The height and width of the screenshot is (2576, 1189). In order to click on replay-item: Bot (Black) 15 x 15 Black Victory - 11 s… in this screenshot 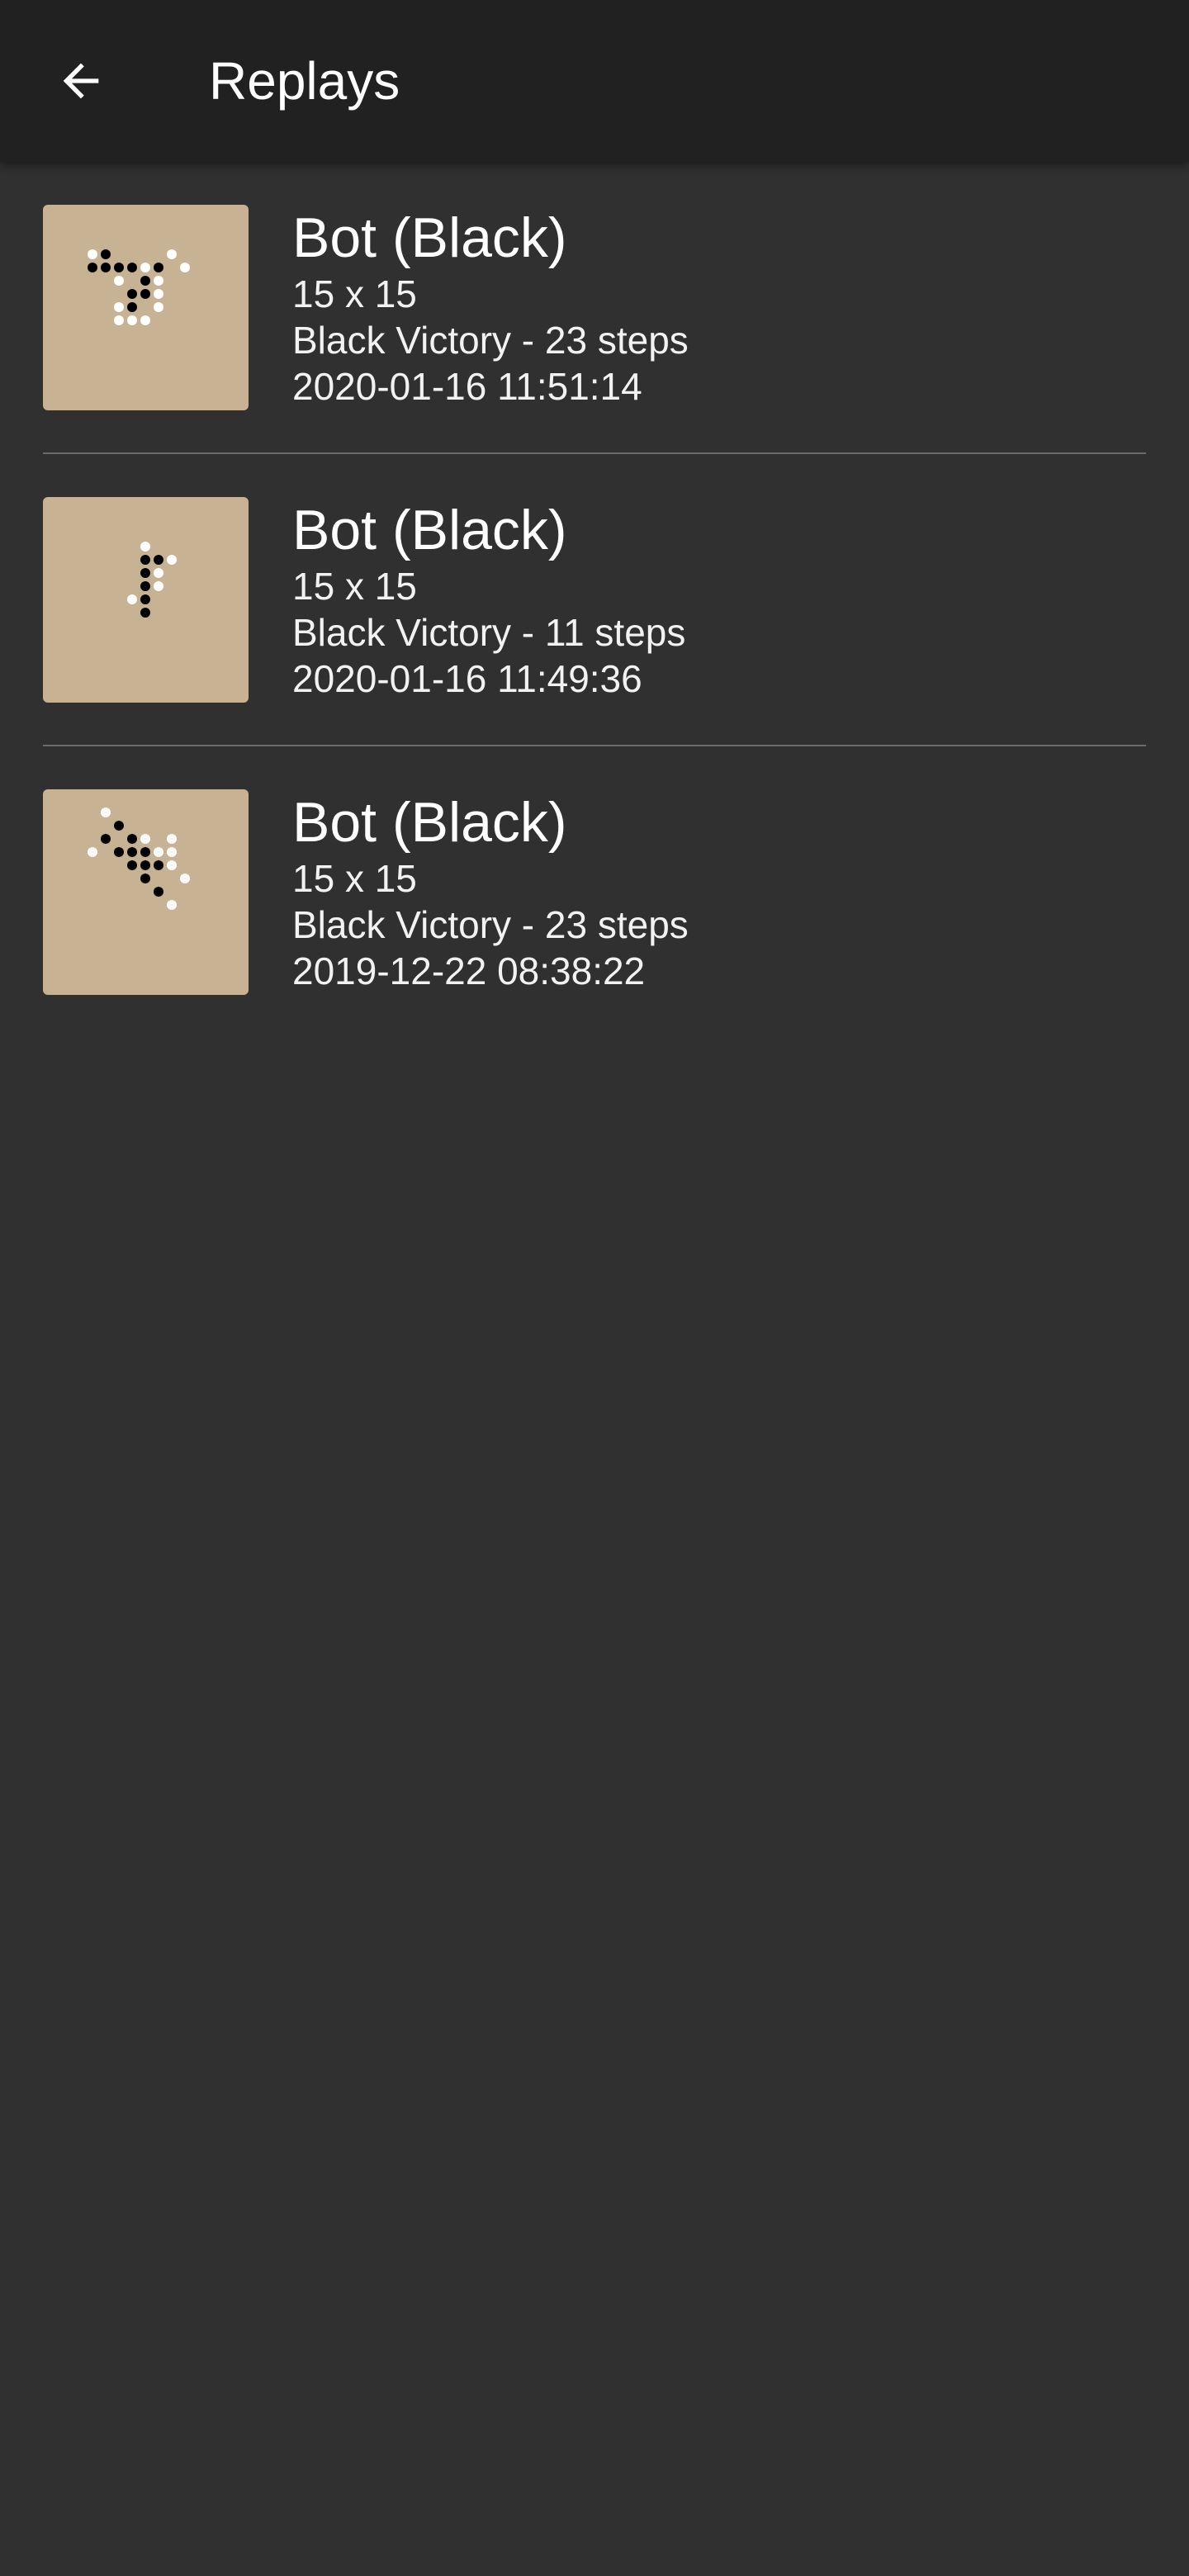, I will do `click(594, 600)`.